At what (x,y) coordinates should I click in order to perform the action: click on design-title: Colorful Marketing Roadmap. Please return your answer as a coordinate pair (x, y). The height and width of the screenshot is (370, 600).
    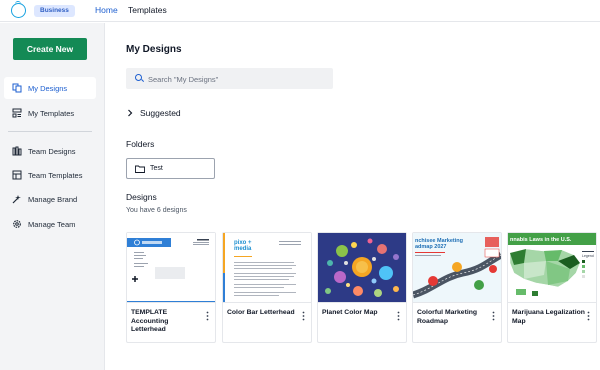
    Looking at the image, I should click on (447, 317).